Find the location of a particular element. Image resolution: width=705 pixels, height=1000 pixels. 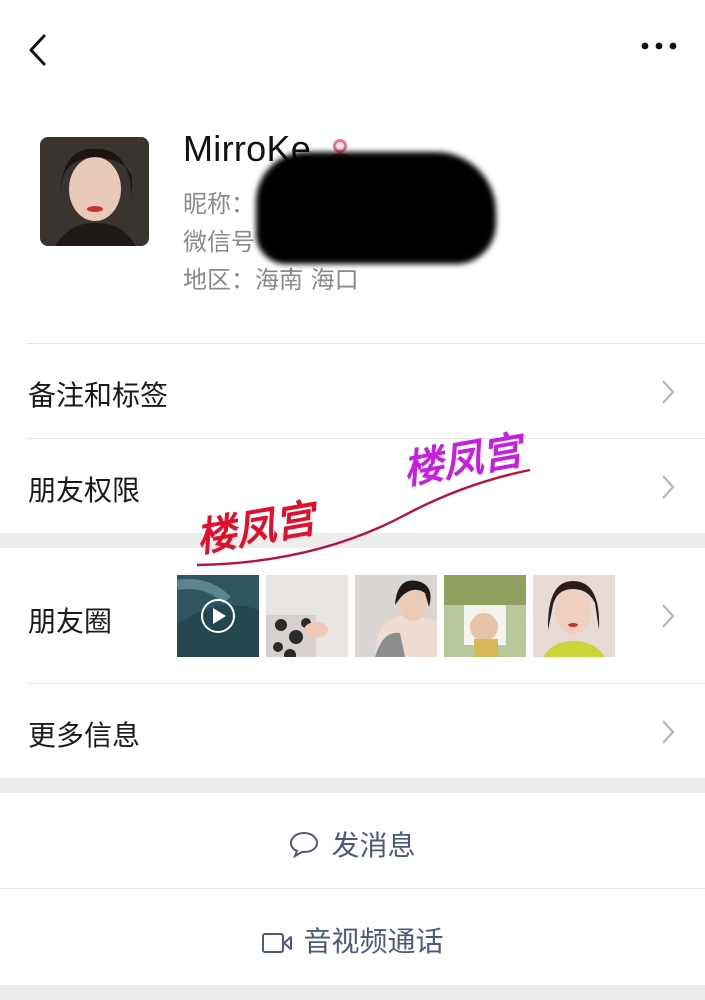

region-text: 地区：海南 海口 is located at coordinates (271, 280).